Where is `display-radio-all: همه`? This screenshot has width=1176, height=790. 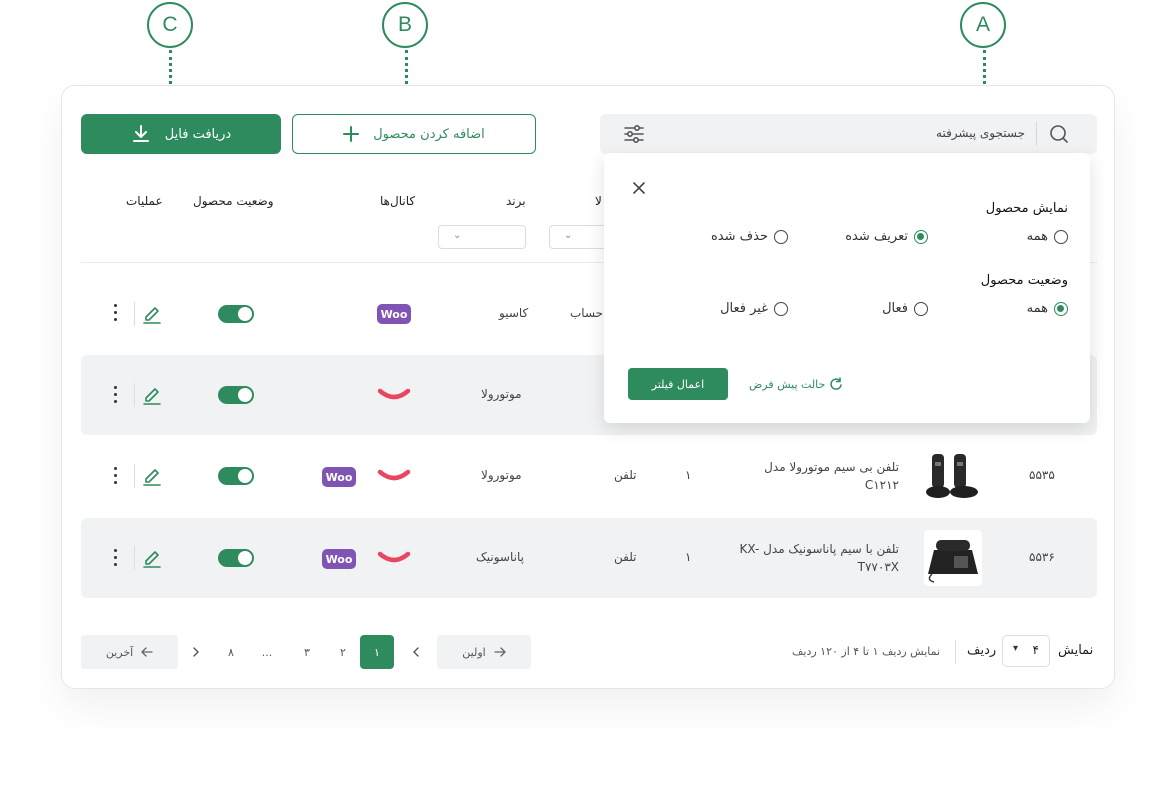
display-radio-all: همه is located at coordinates (1047, 236).